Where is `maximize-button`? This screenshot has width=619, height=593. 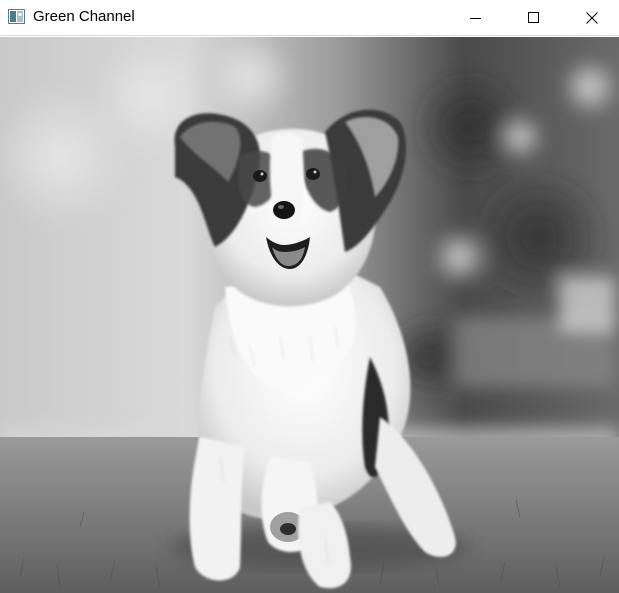
maximize-button is located at coordinates (534, 17).